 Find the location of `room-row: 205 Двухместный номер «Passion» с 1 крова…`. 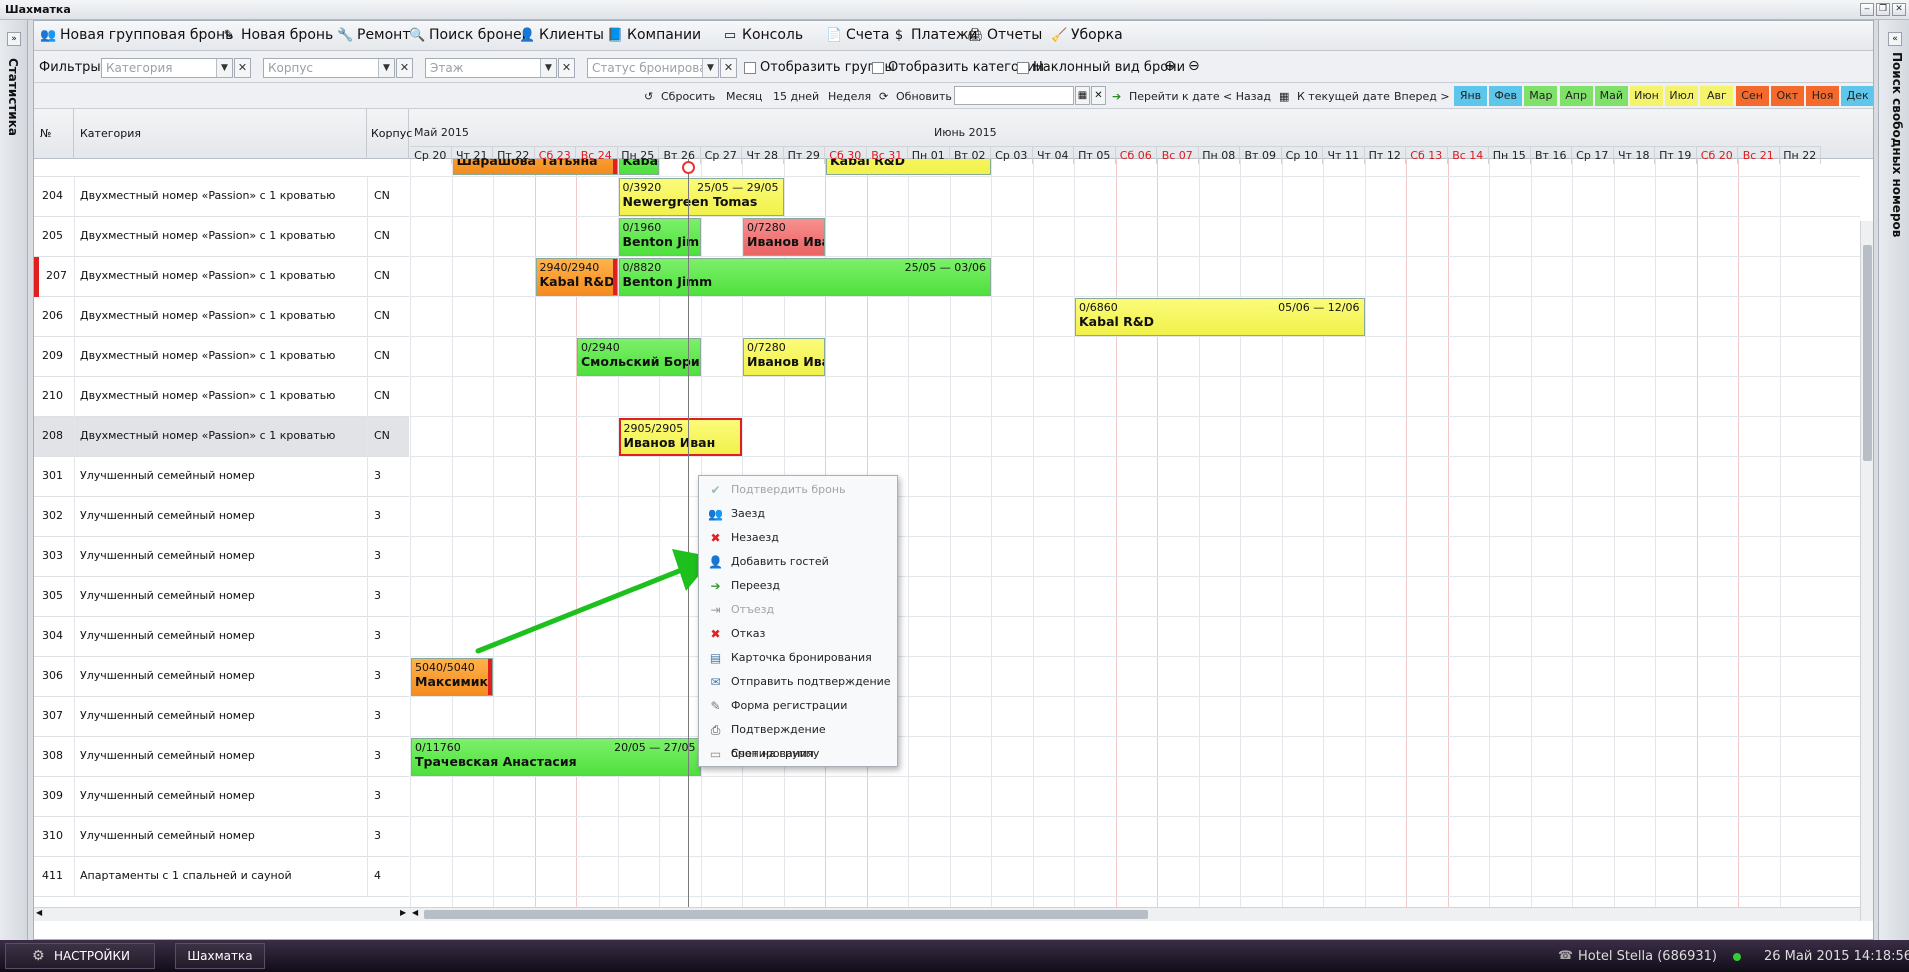

room-row: 205 Двухместный номер «Passion» с 1 крова… is located at coordinates (221, 237).